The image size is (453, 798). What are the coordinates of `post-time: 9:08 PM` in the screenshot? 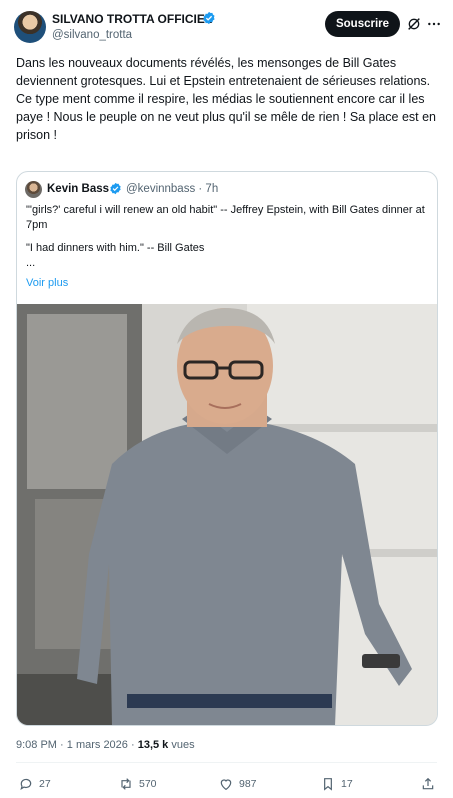 It's located at (36, 745).